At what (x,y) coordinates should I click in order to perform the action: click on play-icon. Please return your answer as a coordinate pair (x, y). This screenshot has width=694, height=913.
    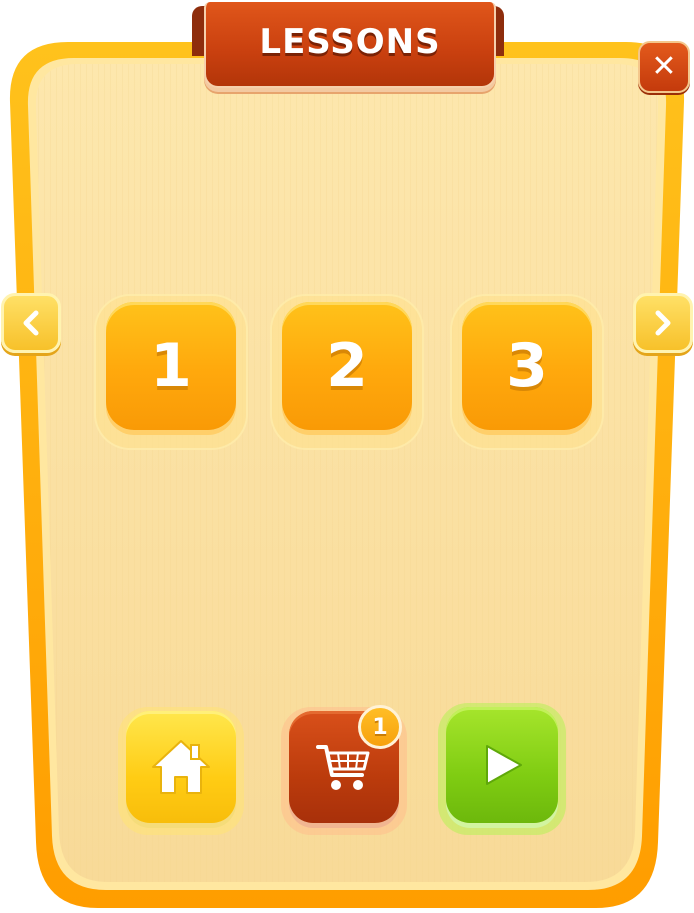
    Looking at the image, I should click on (504, 765).